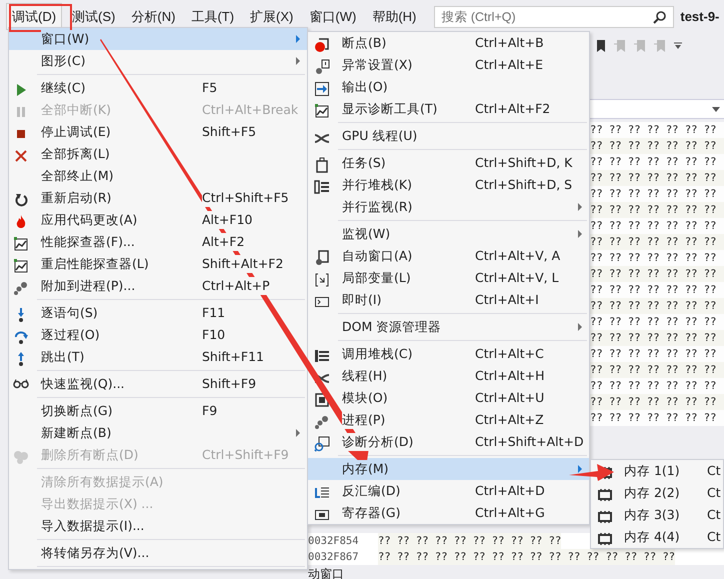 The height and width of the screenshot is (579, 724). What do you see at coordinates (322, 87) in the screenshot?
I see `output-icon` at bounding box center [322, 87].